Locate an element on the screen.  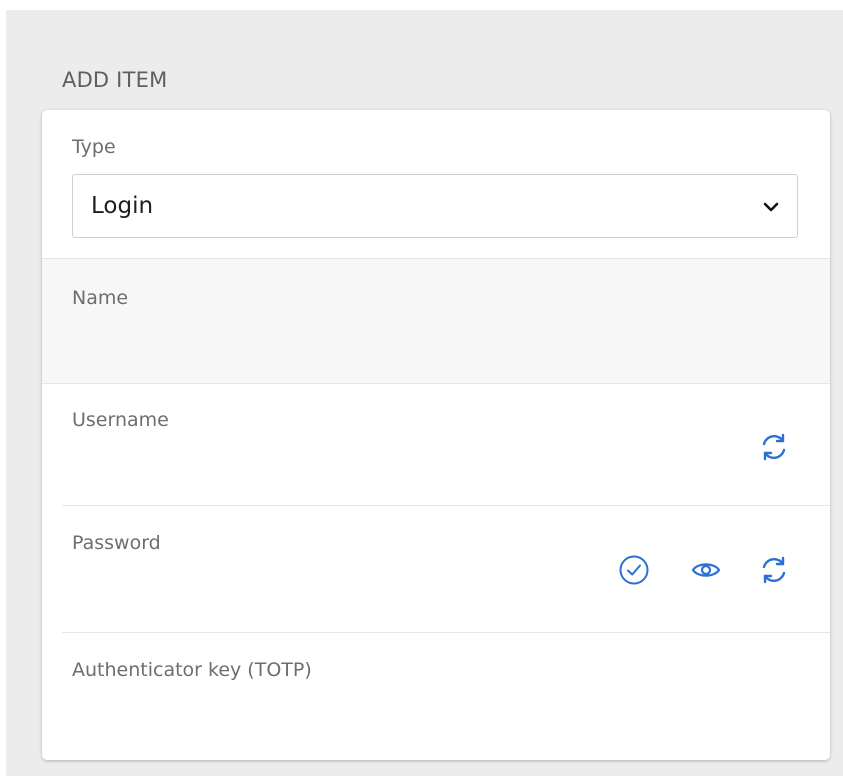
type-select-value: Login is located at coordinates (122, 206).